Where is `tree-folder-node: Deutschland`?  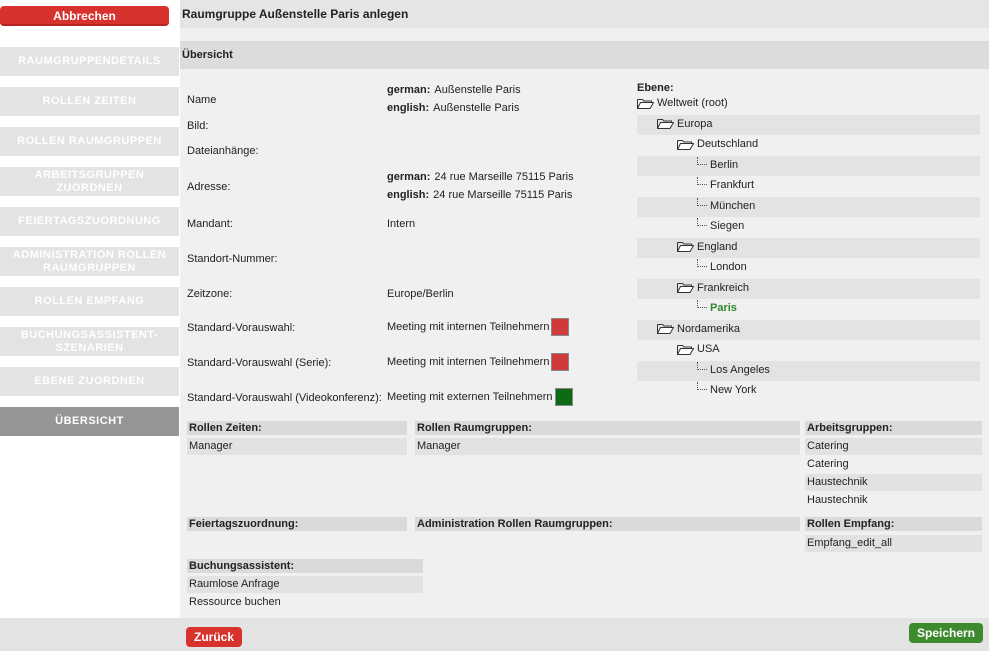 tree-folder-node: Deutschland is located at coordinates (717, 144).